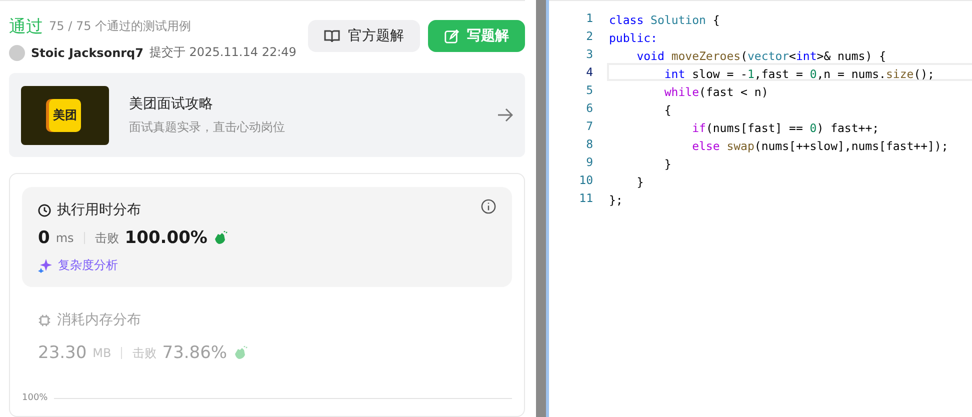 Image resolution: width=972 pixels, height=417 pixels. What do you see at coordinates (364, 36) in the screenshot?
I see `official-solution-button: 官方题解` at bounding box center [364, 36].